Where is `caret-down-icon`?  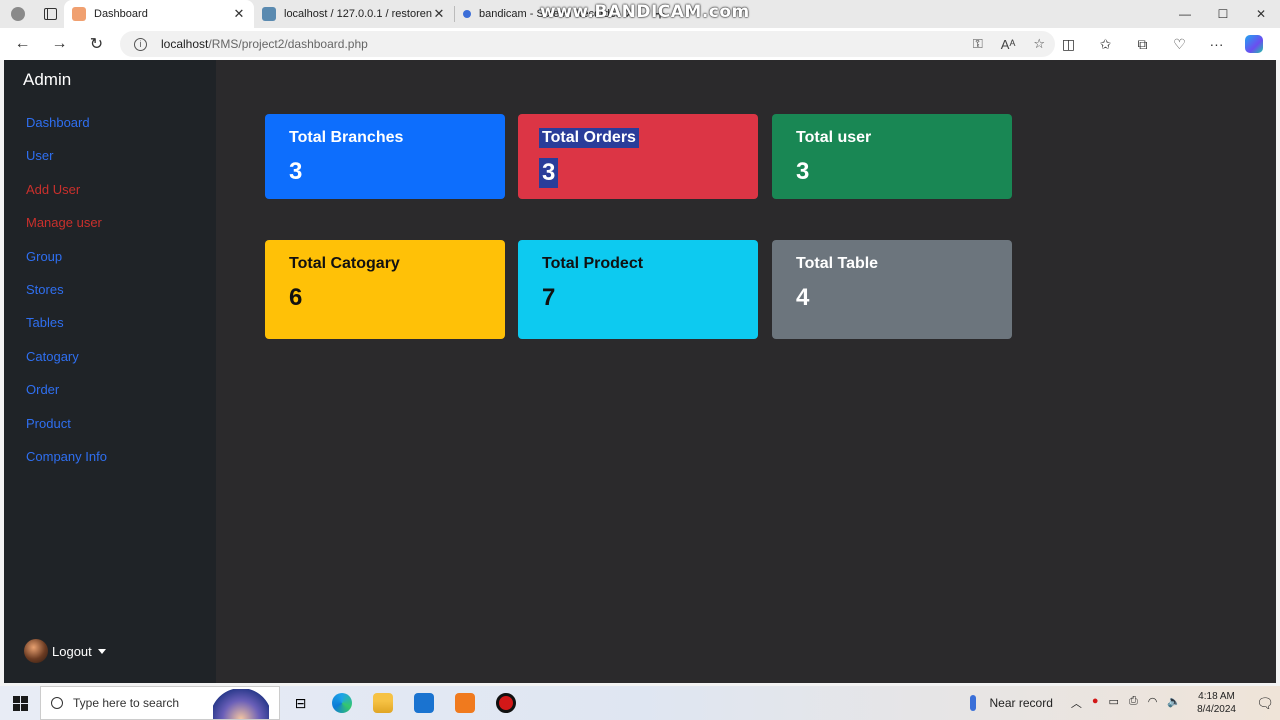
caret-down-icon is located at coordinates (101, 651).